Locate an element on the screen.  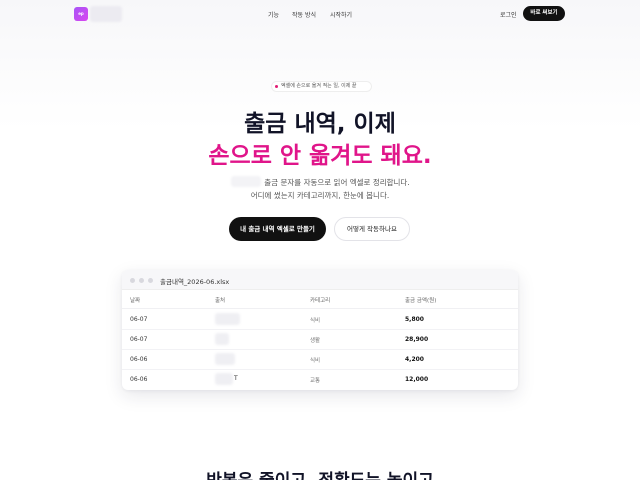
badge-dot-icon is located at coordinates (276, 86).